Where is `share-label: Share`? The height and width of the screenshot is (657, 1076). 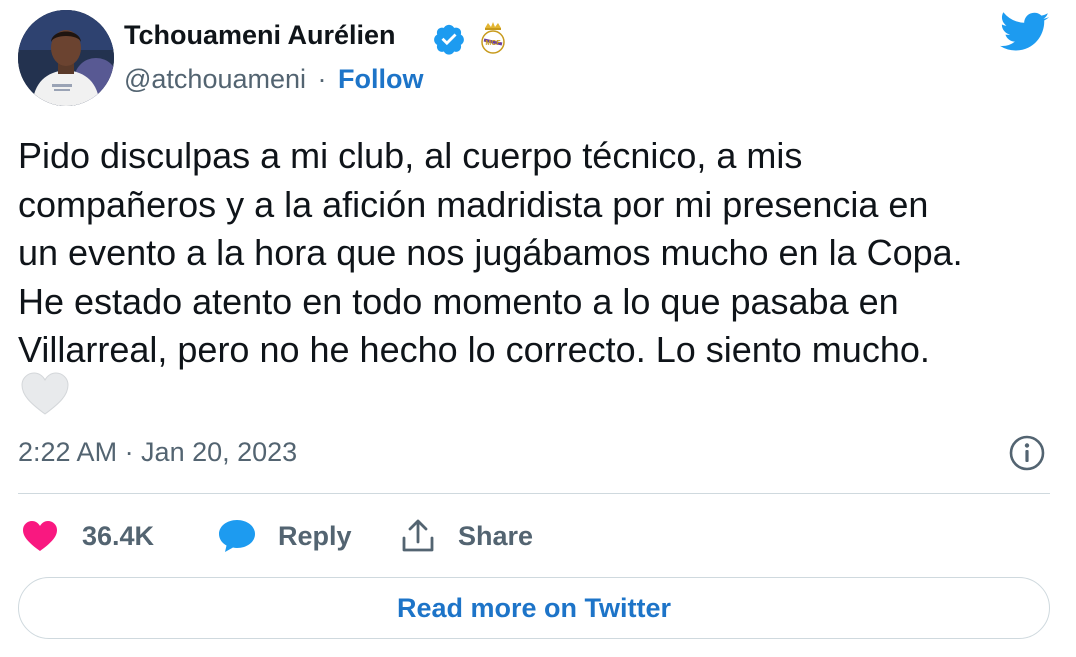 share-label: Share is located at coordinates (496, 535).